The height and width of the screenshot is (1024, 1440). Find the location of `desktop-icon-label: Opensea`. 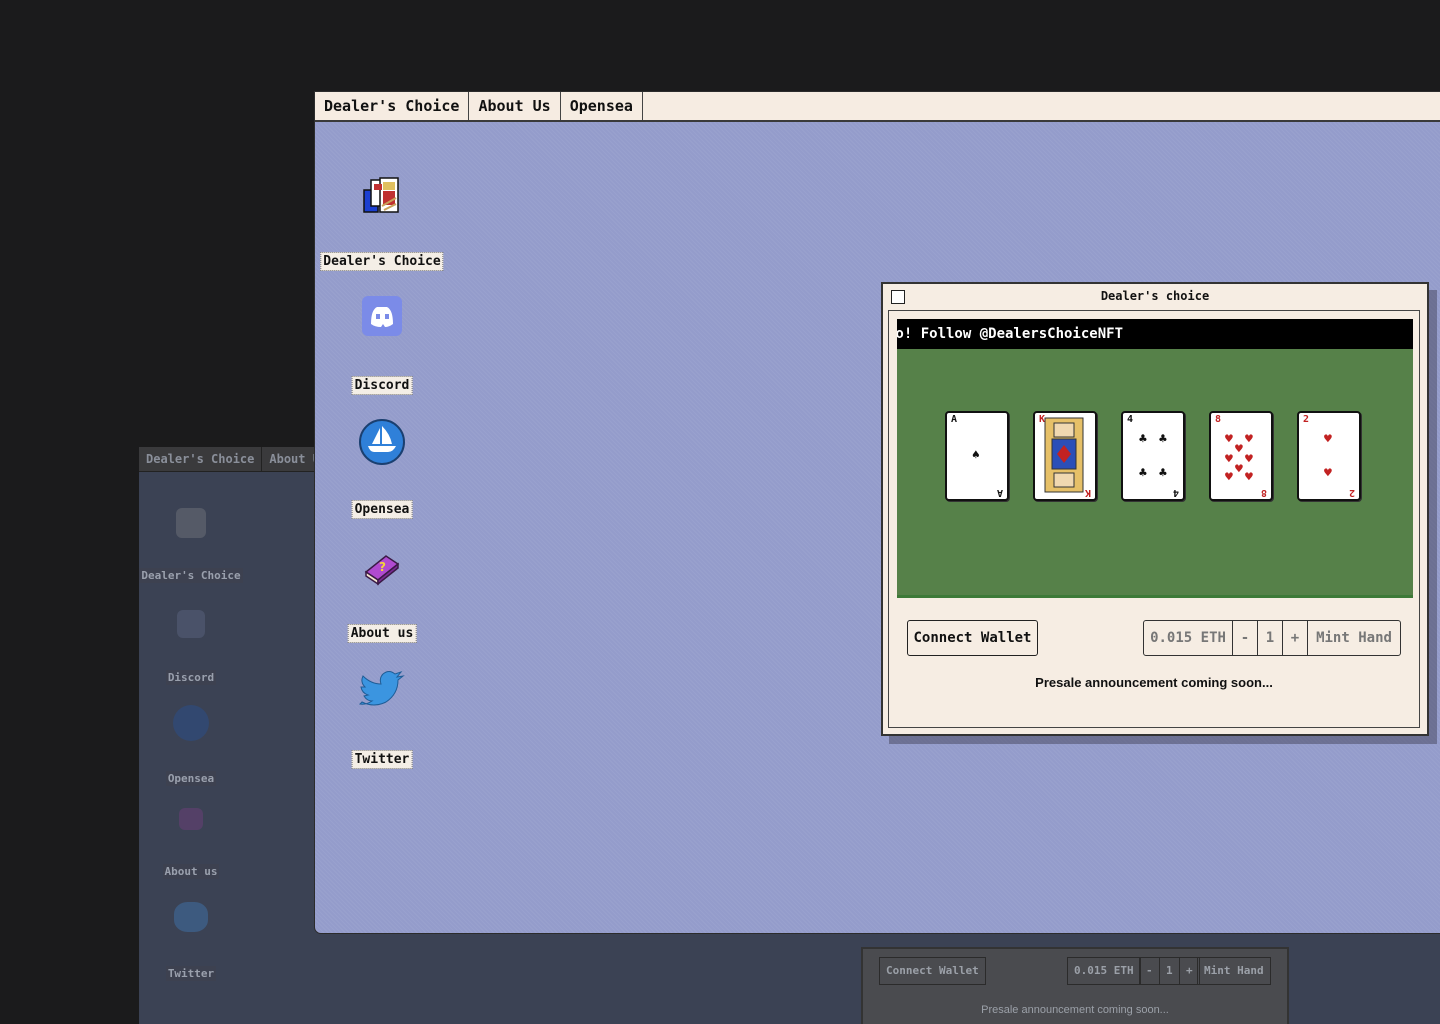

desktop-icon-label: Opensea is located at coordinates (382, 509).